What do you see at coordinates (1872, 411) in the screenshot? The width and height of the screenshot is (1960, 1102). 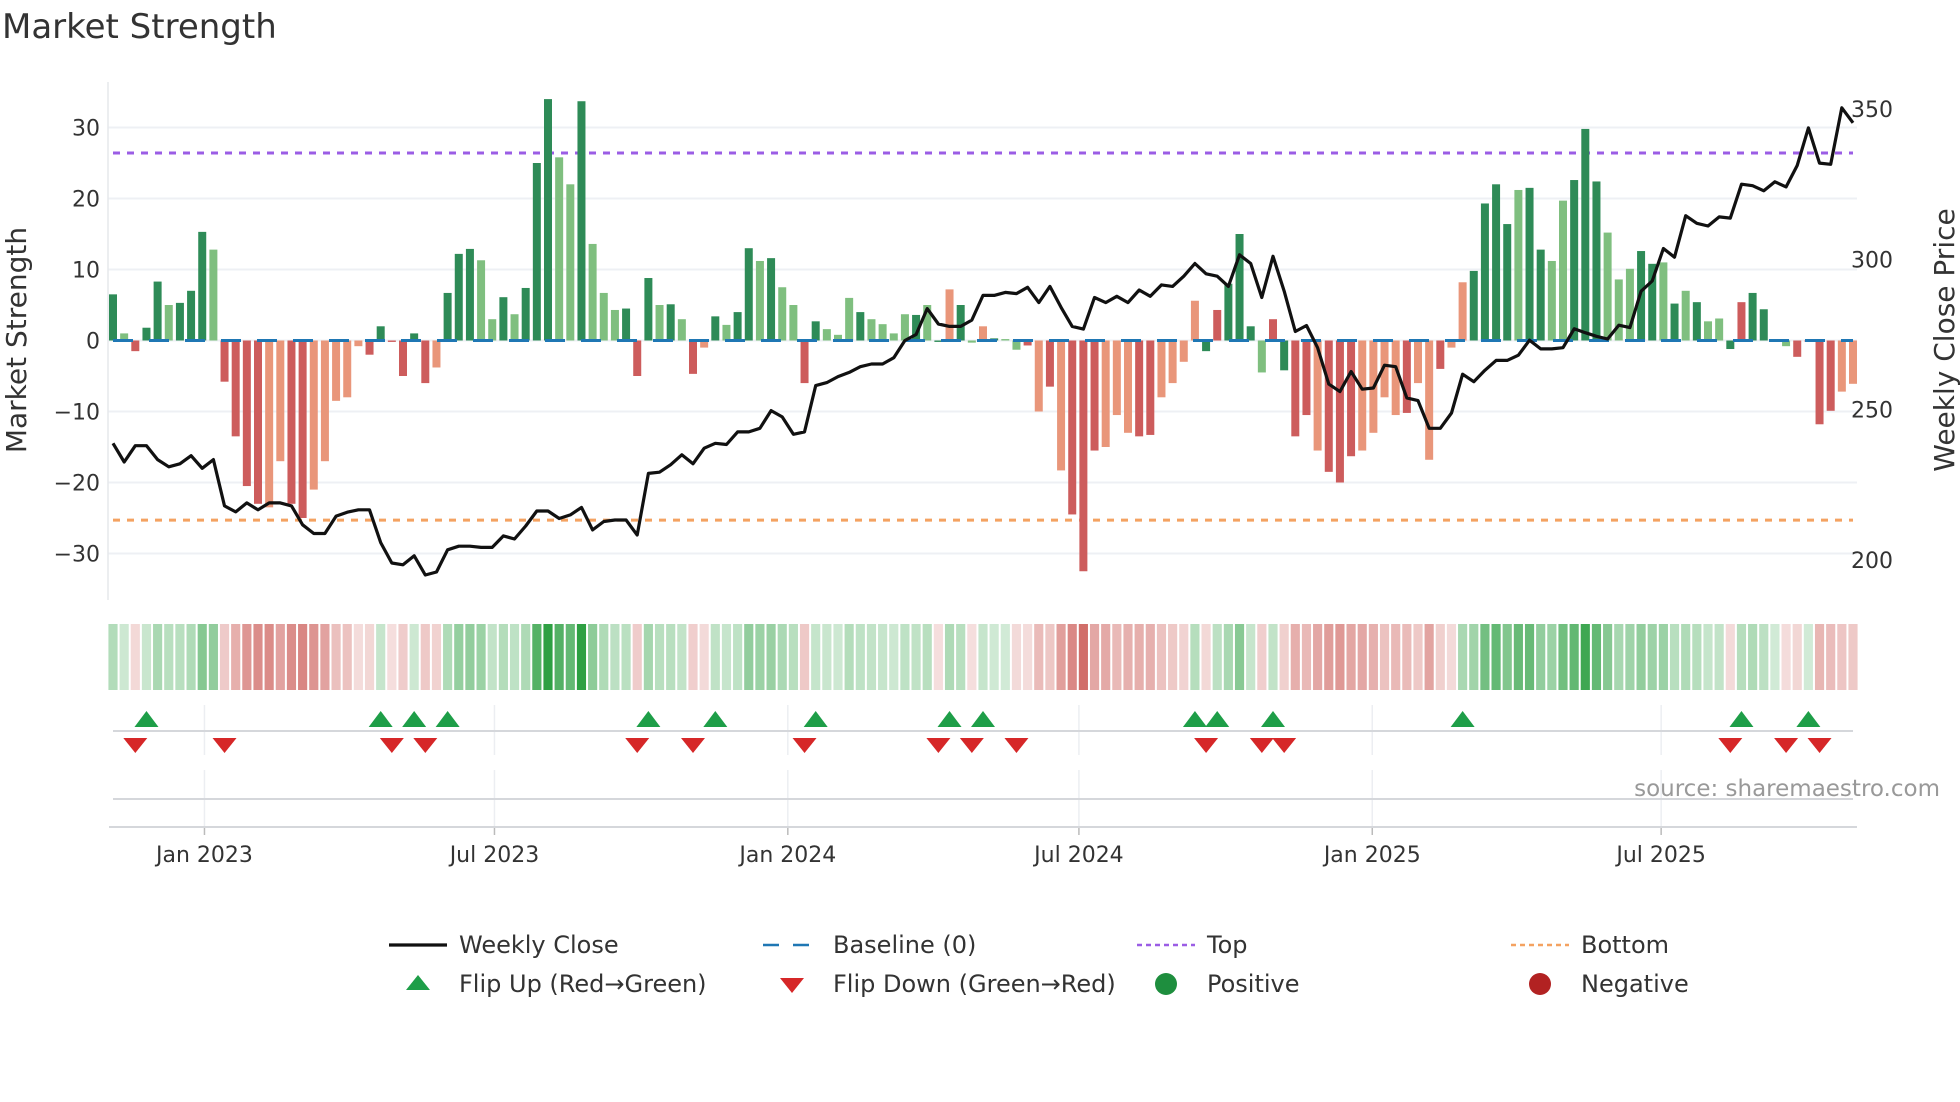 I see `y2-tick-label: 250` at bounding box center [1872, 411].